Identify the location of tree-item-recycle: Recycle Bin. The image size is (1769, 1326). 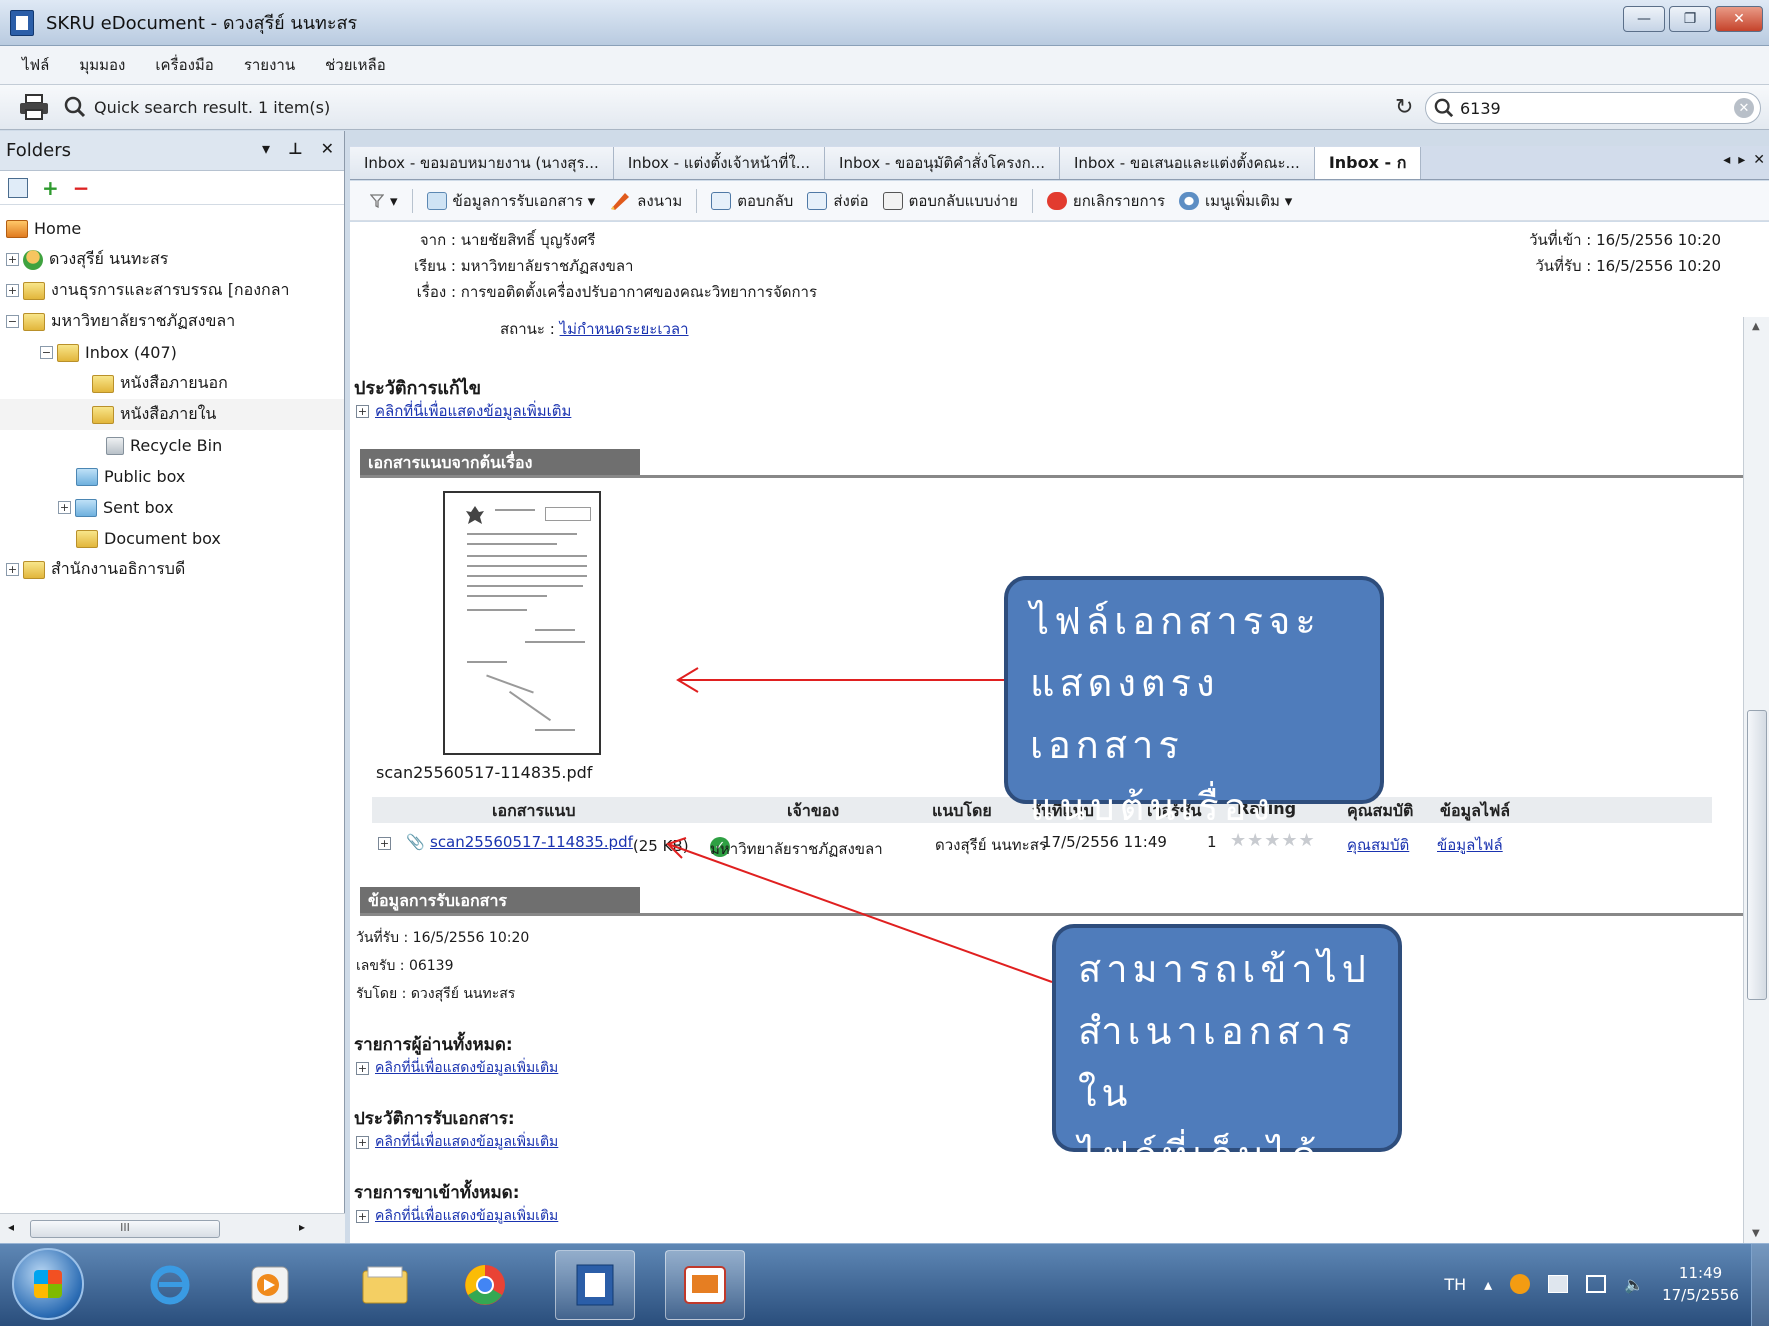
(172, 445).